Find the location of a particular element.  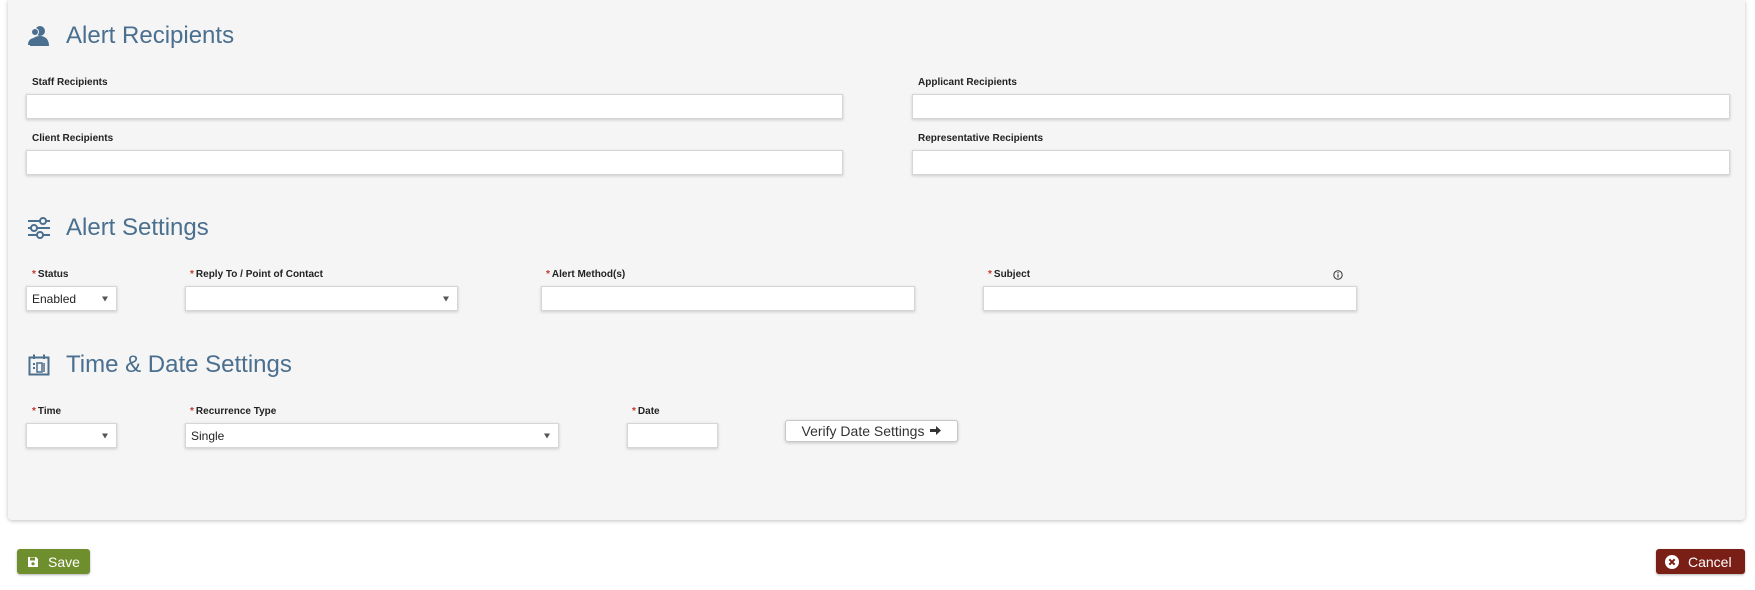

alert-methods-input is located at coordinates (728, 298).